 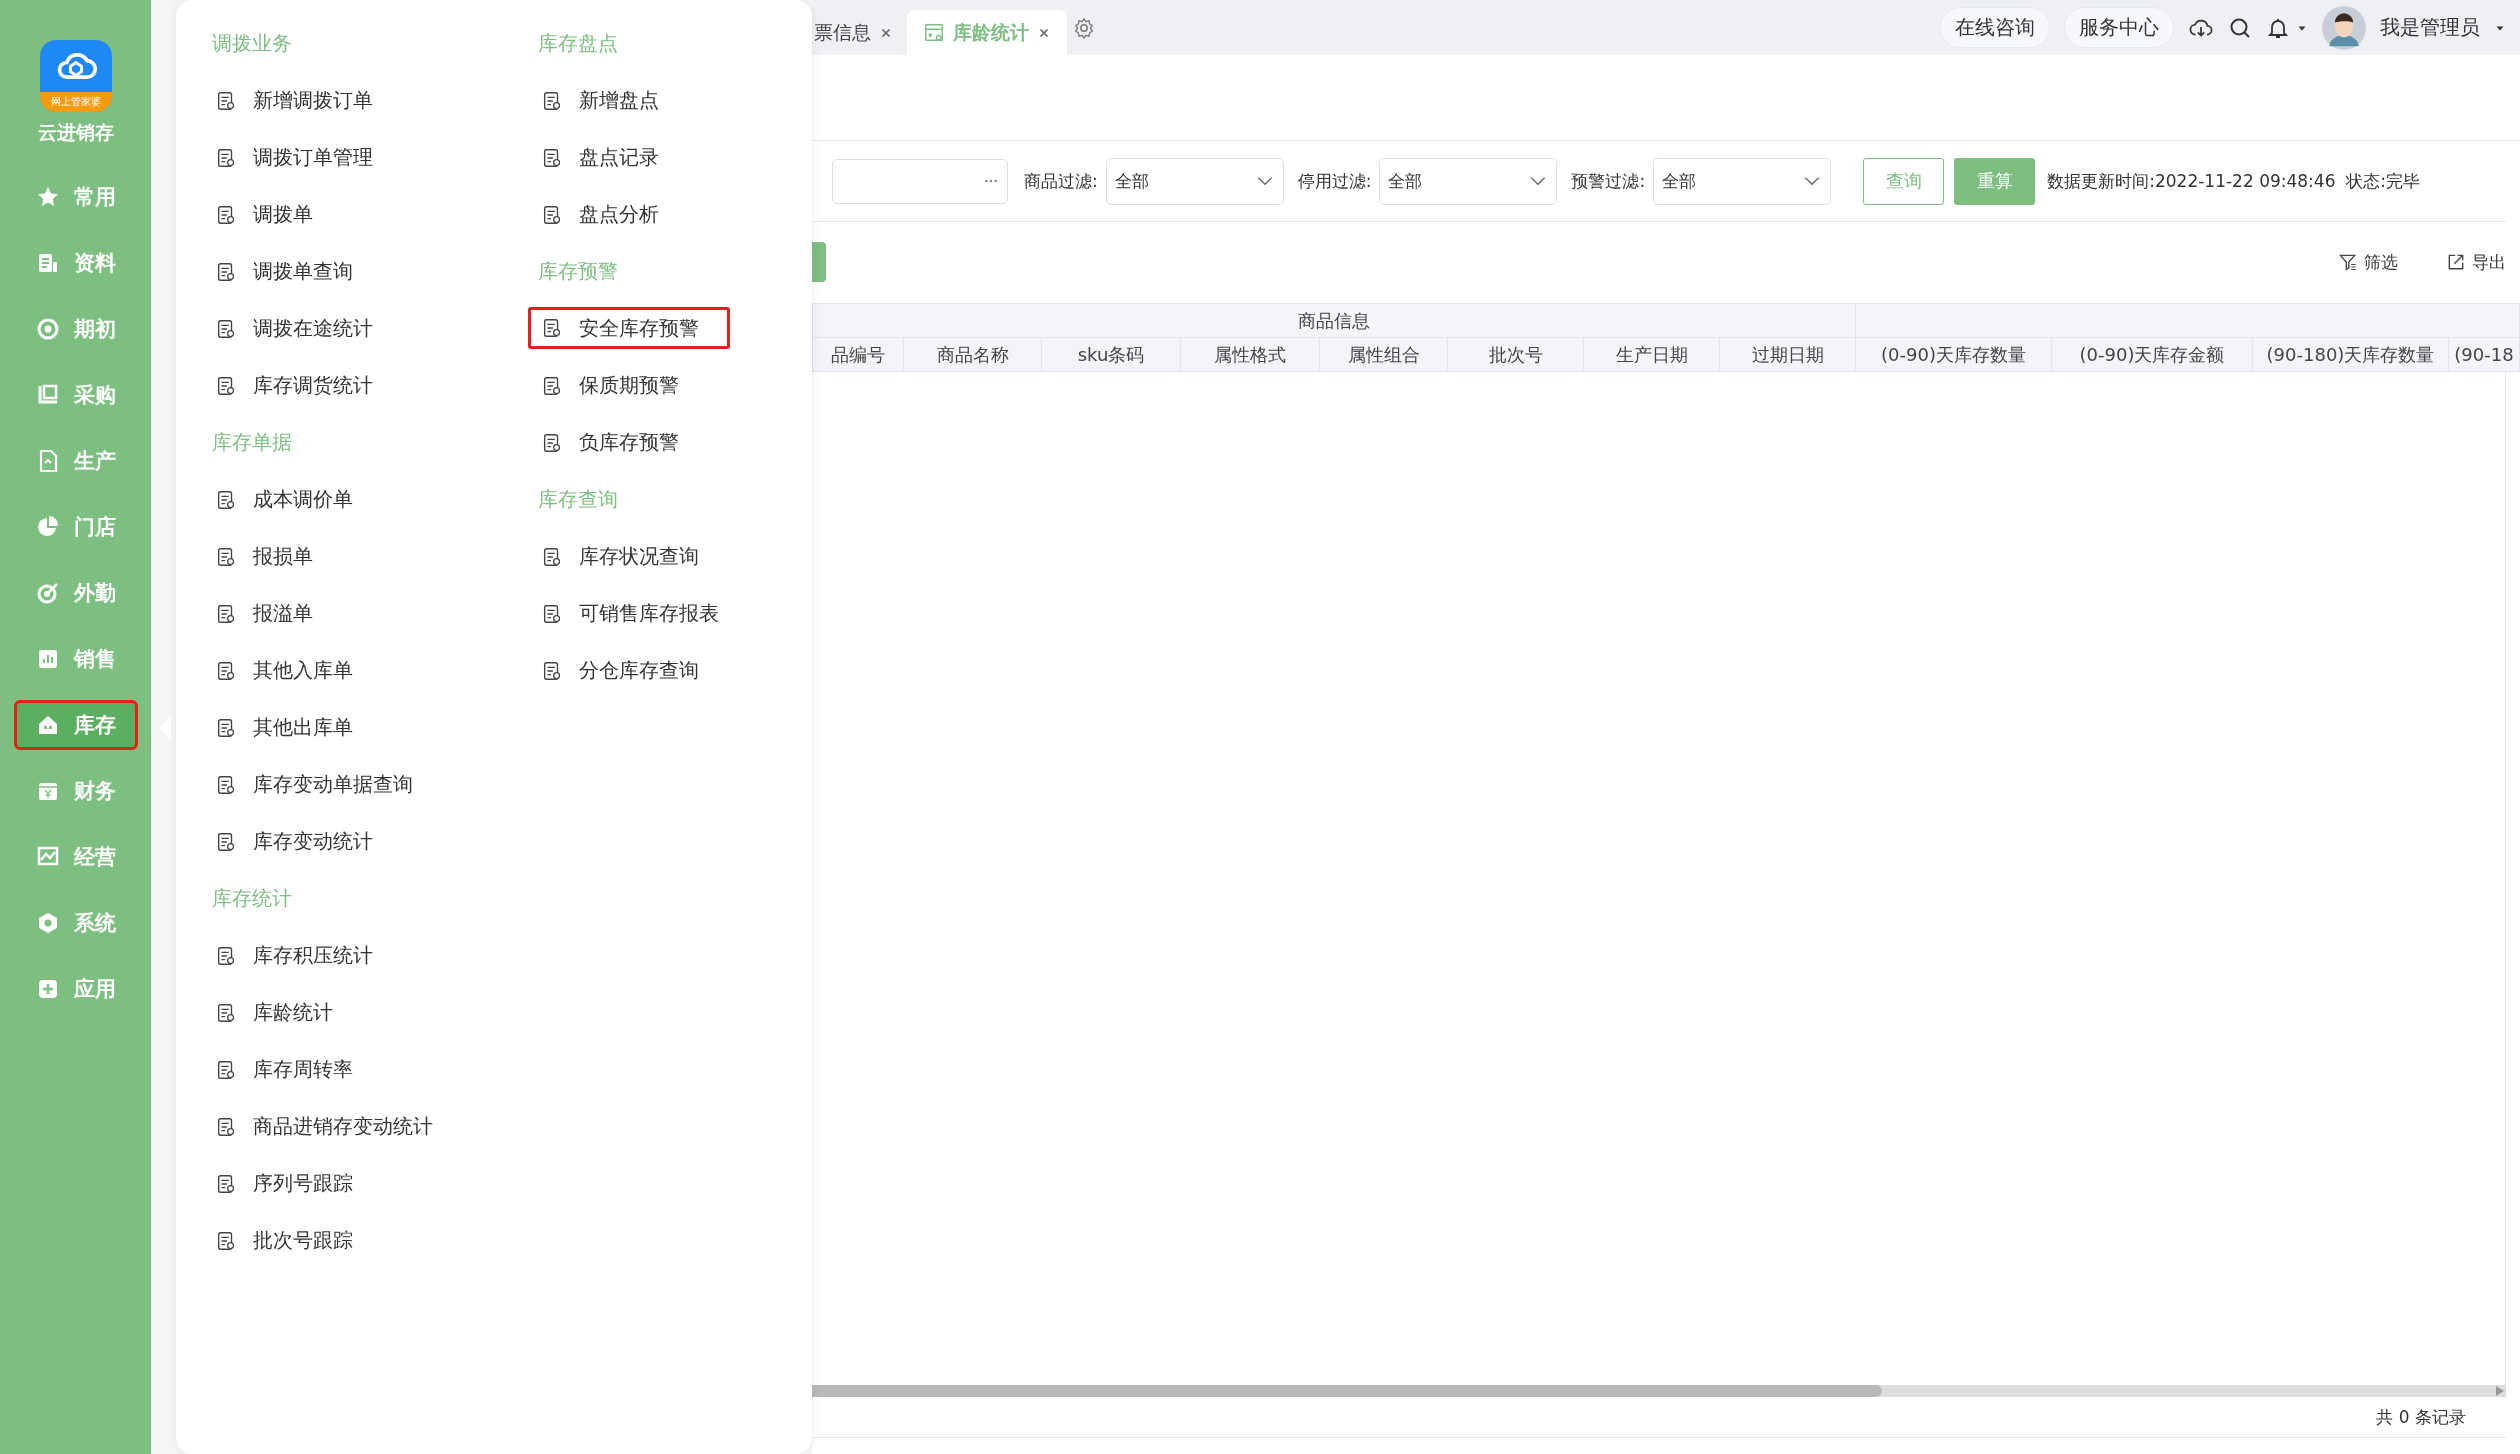 What do you see at coordinates (1084, 27) in the screenshot?
I see `settings-icon` at bounding box center [1084, 27].